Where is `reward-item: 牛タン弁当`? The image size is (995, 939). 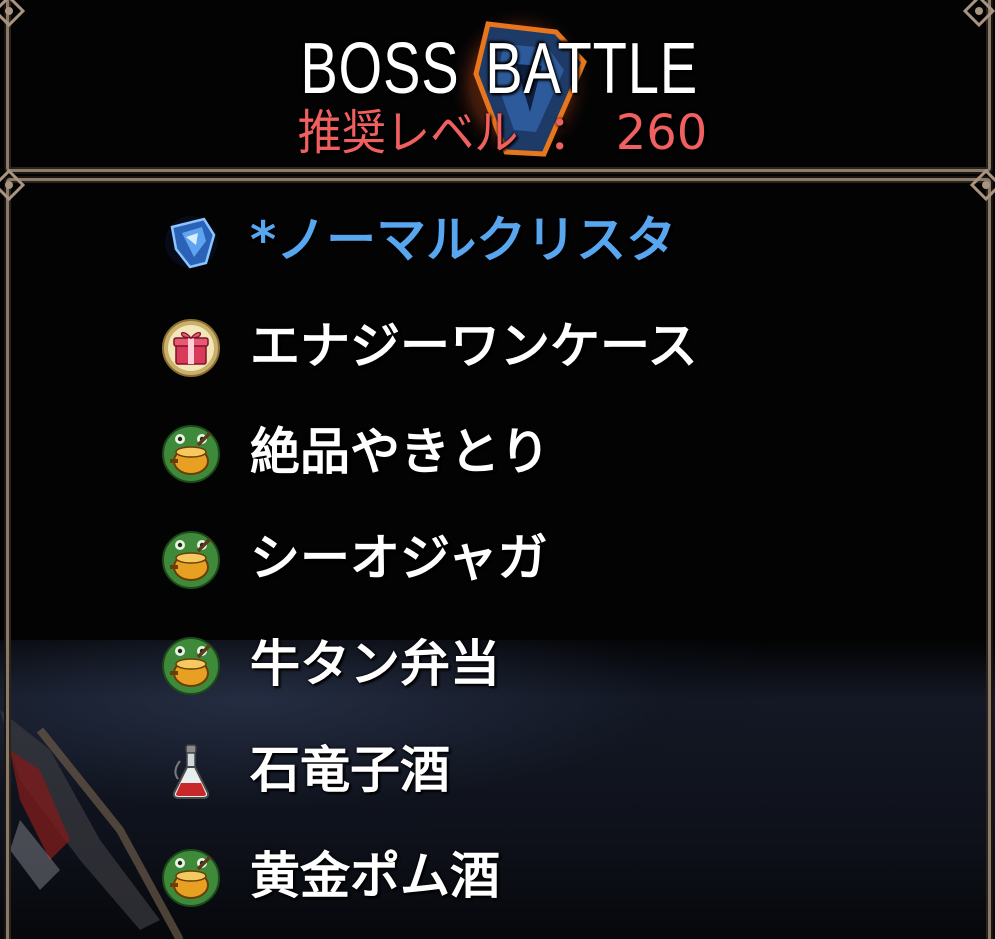
reward-item: 牛タン弁当 is located at coordinates (540, 682).